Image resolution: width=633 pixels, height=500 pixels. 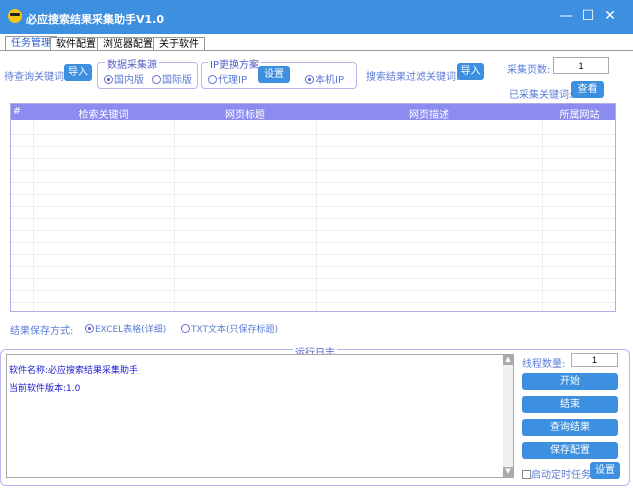 I want to click on header-title: 网页标题, so click(x=245, y=115).